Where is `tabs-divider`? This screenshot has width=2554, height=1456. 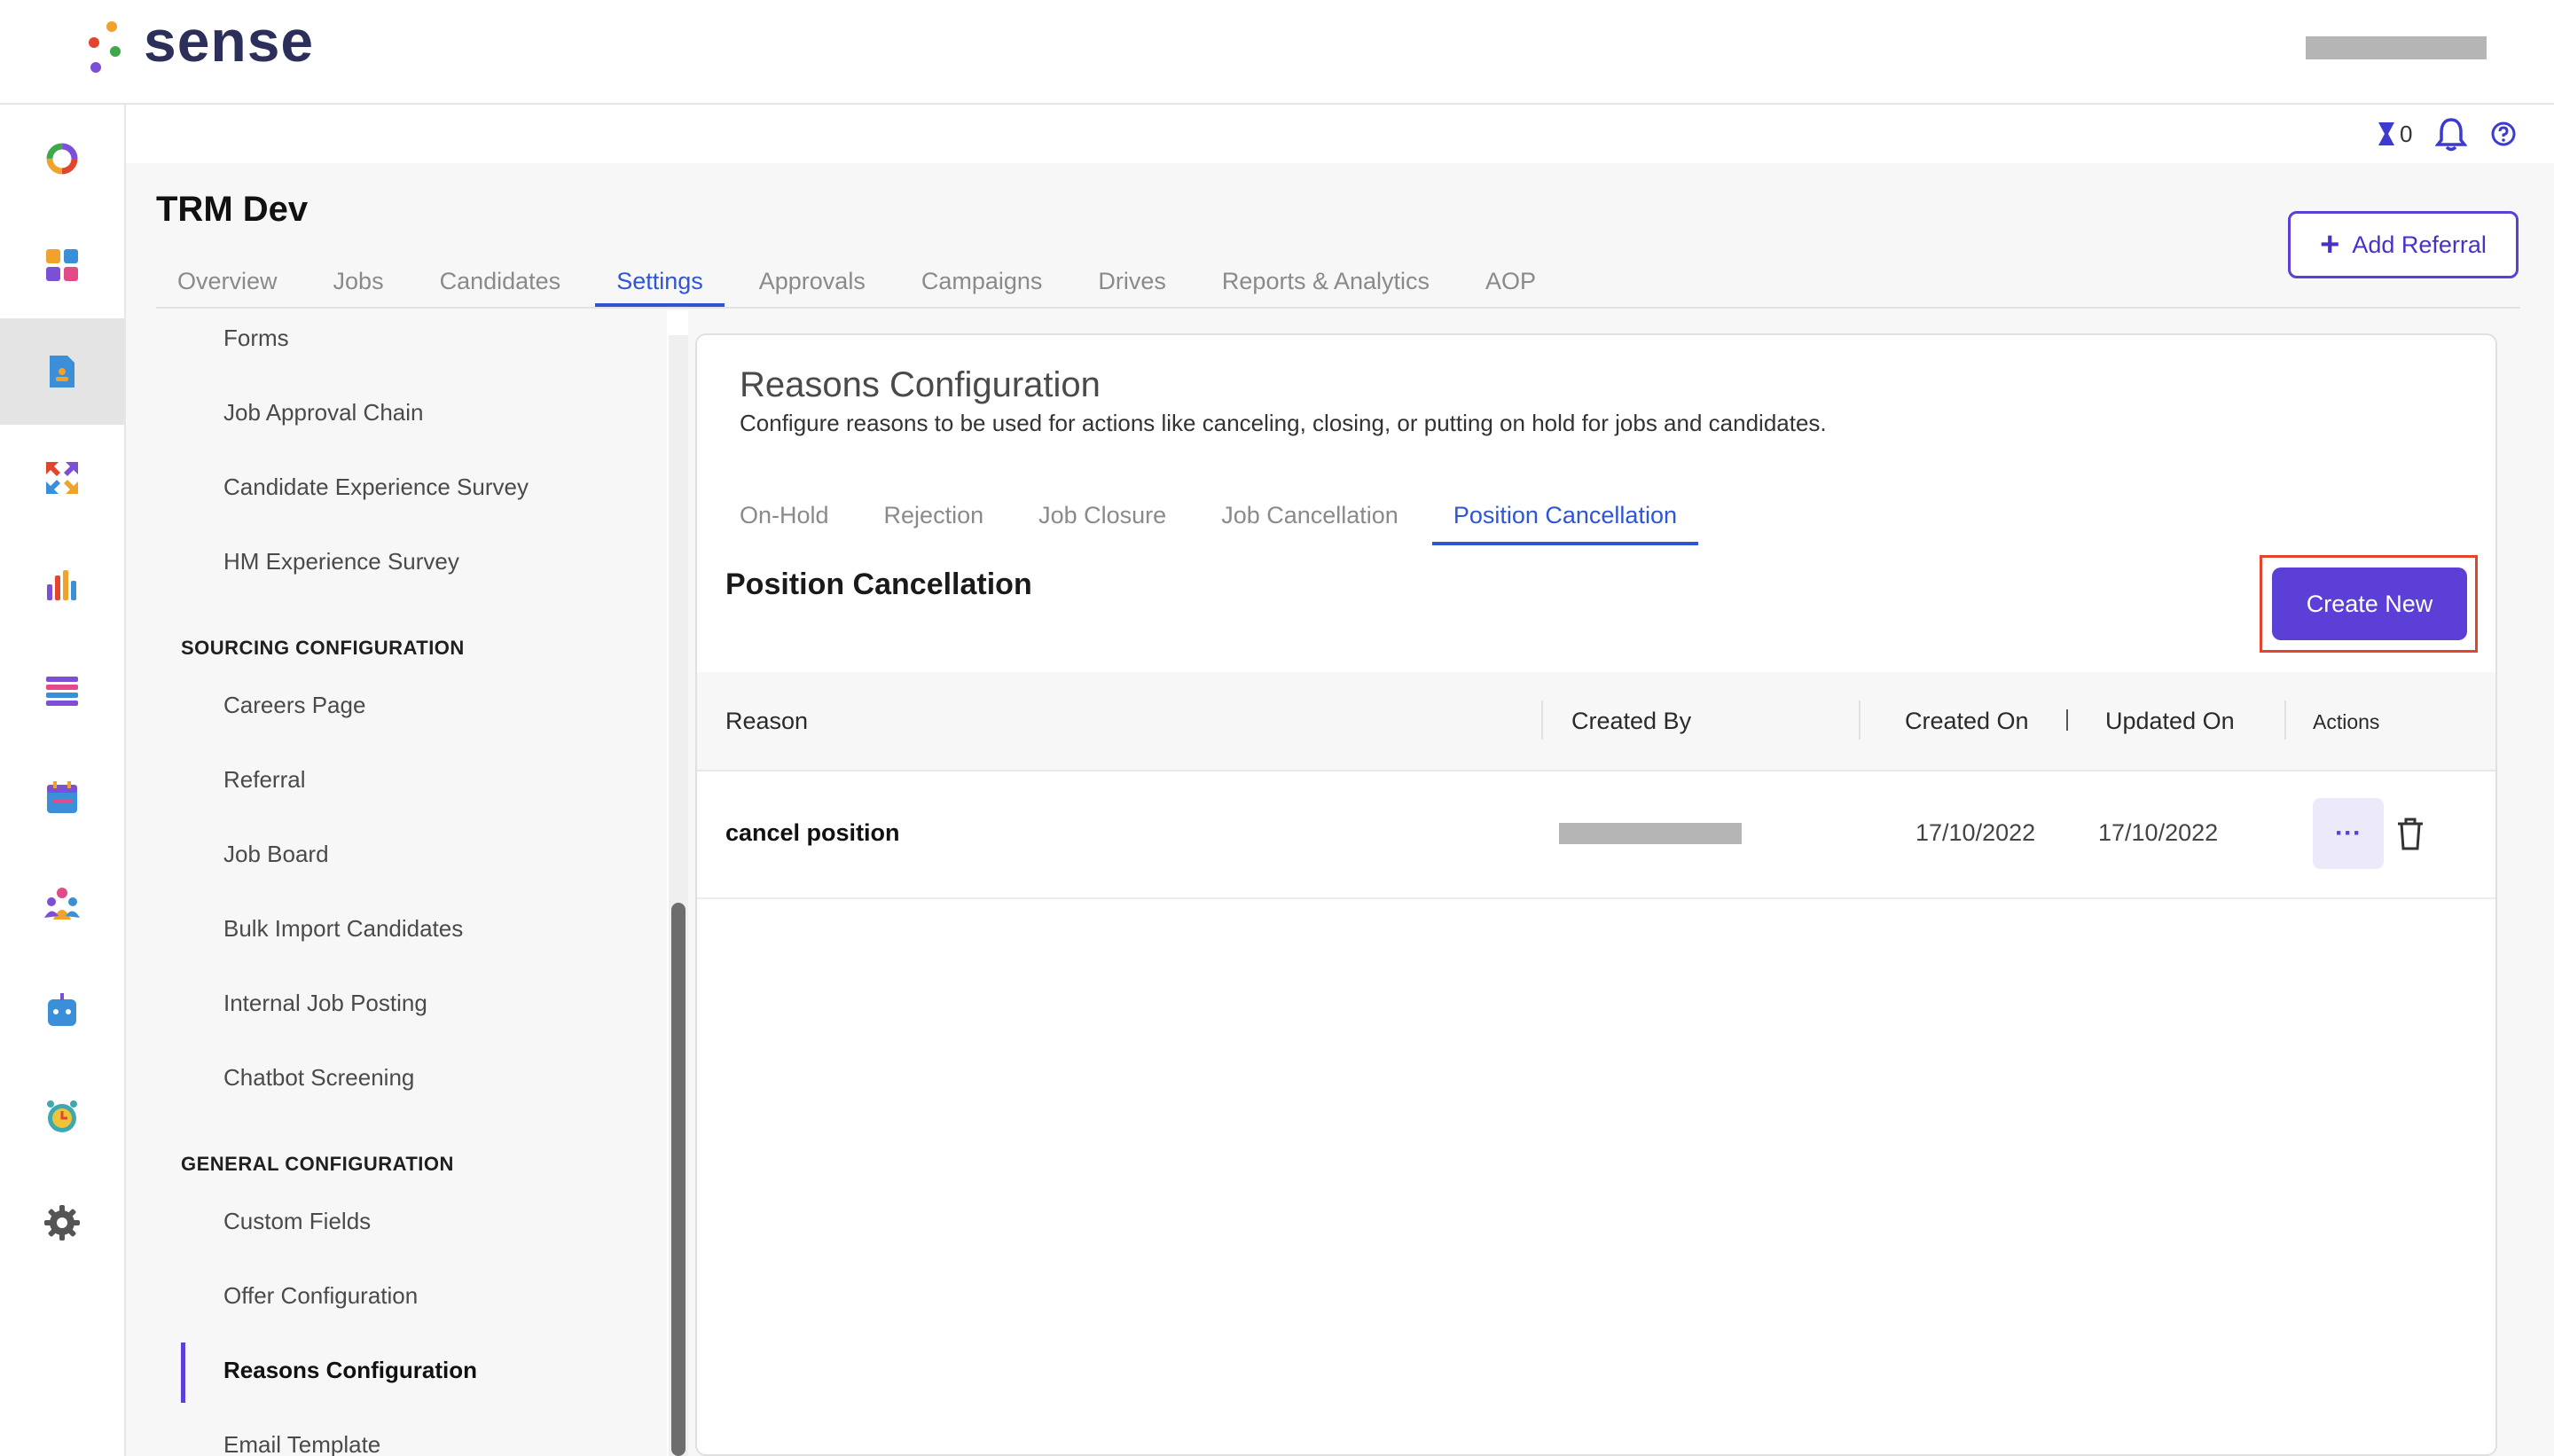 tabs-divider is located at coordinates (1338, 308).